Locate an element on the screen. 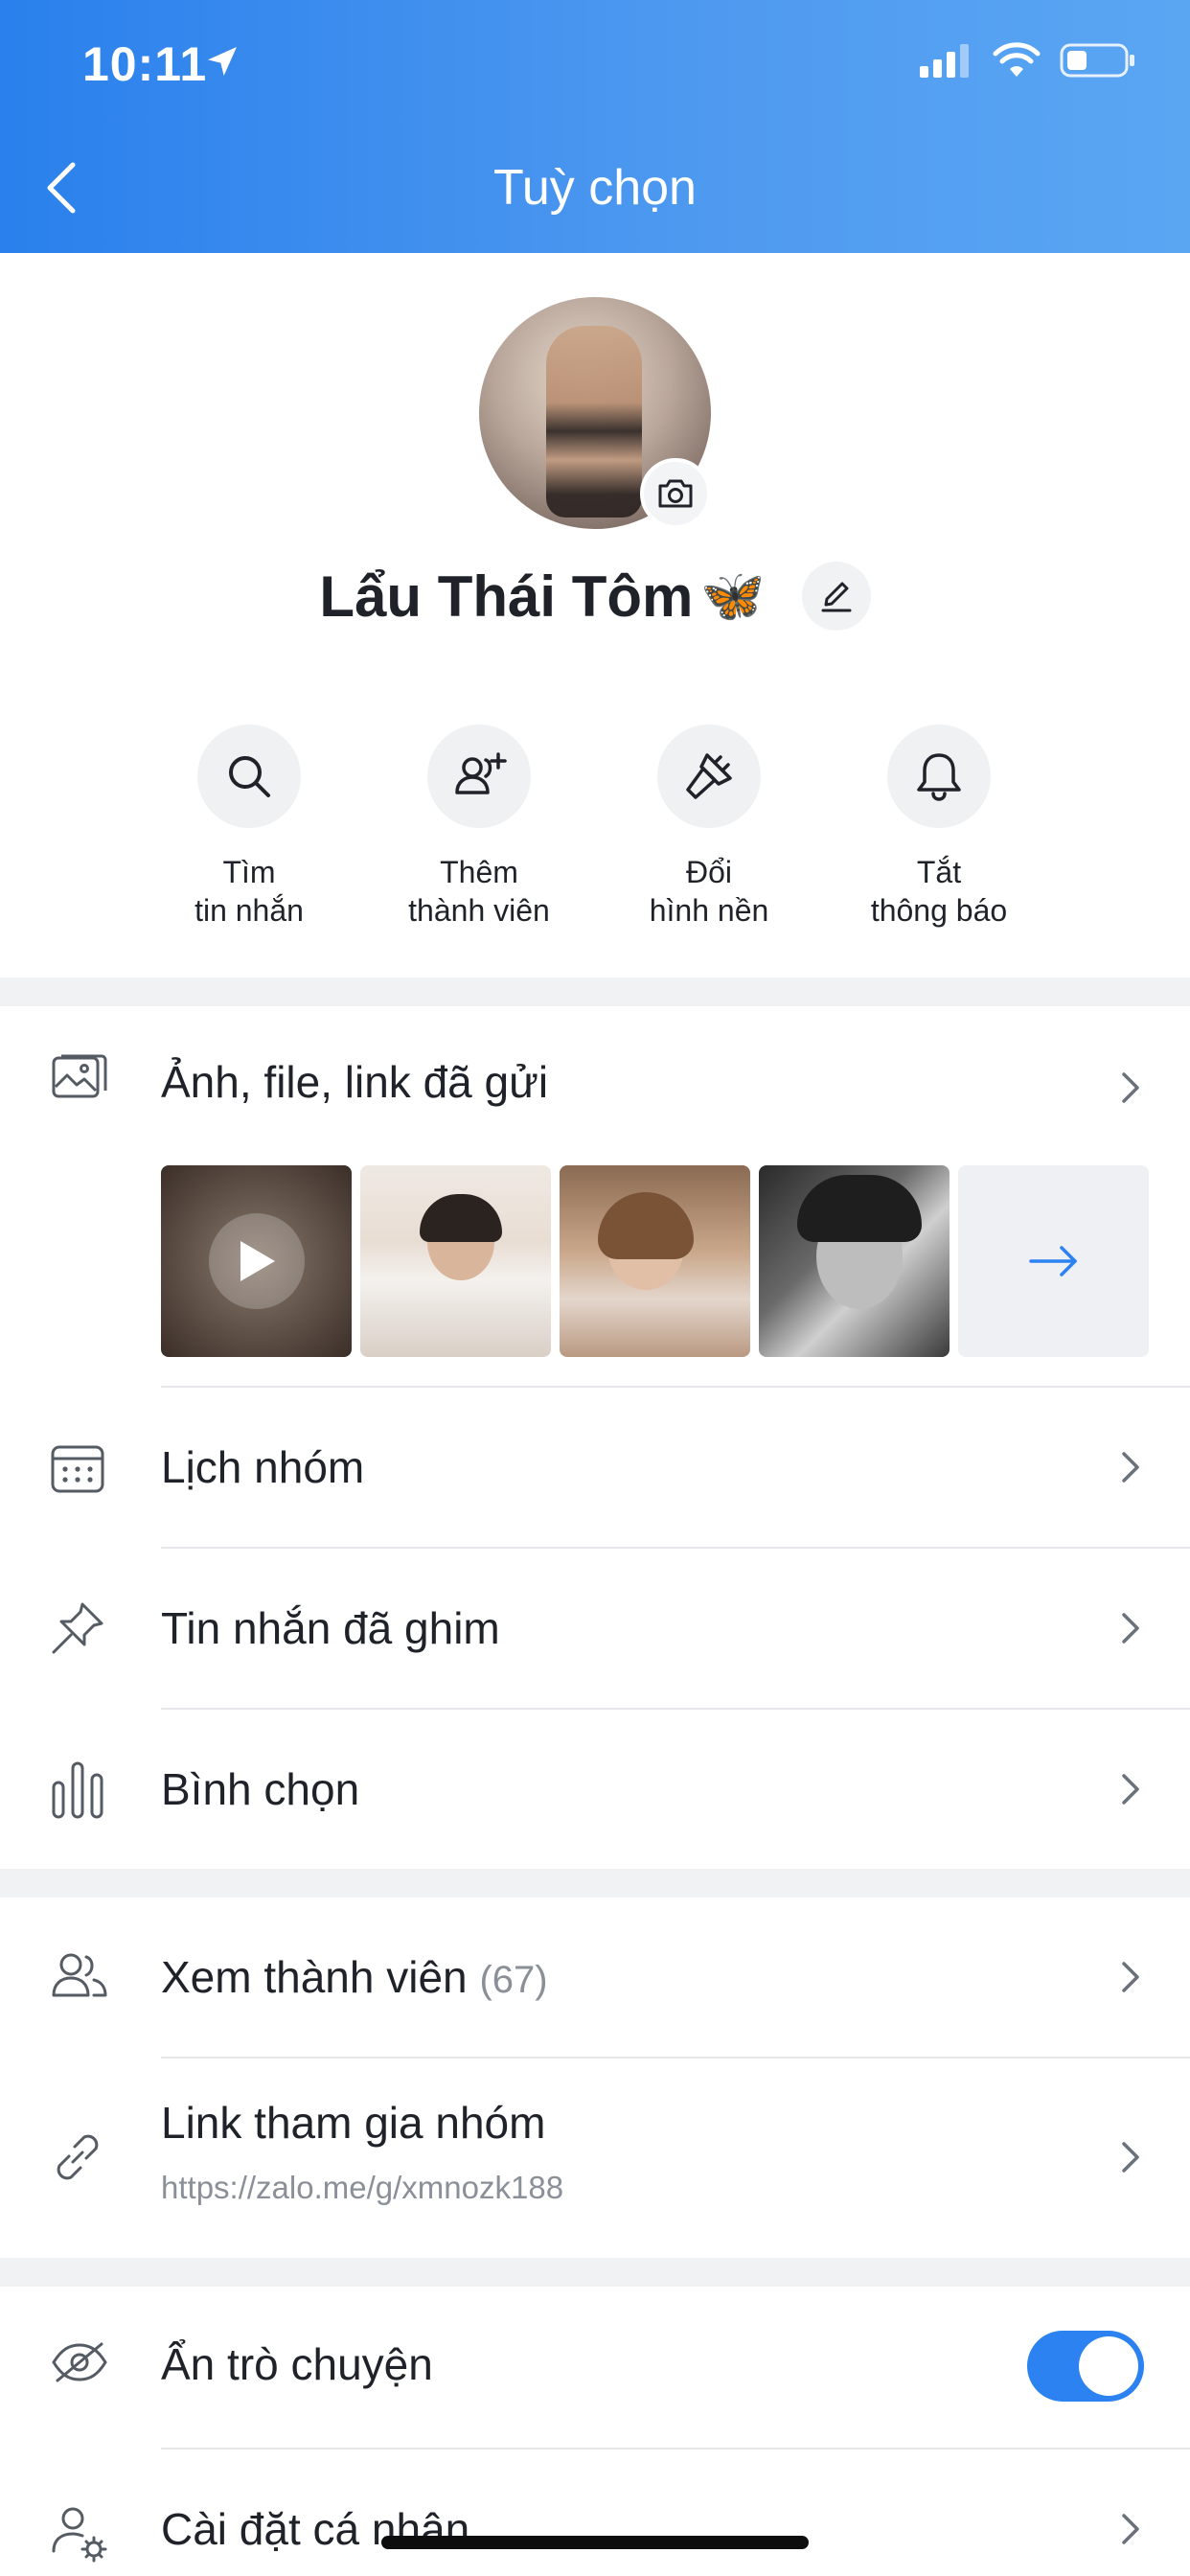  search-messages-action: Tìm tin nhắn is located at coordinates (249, 827).